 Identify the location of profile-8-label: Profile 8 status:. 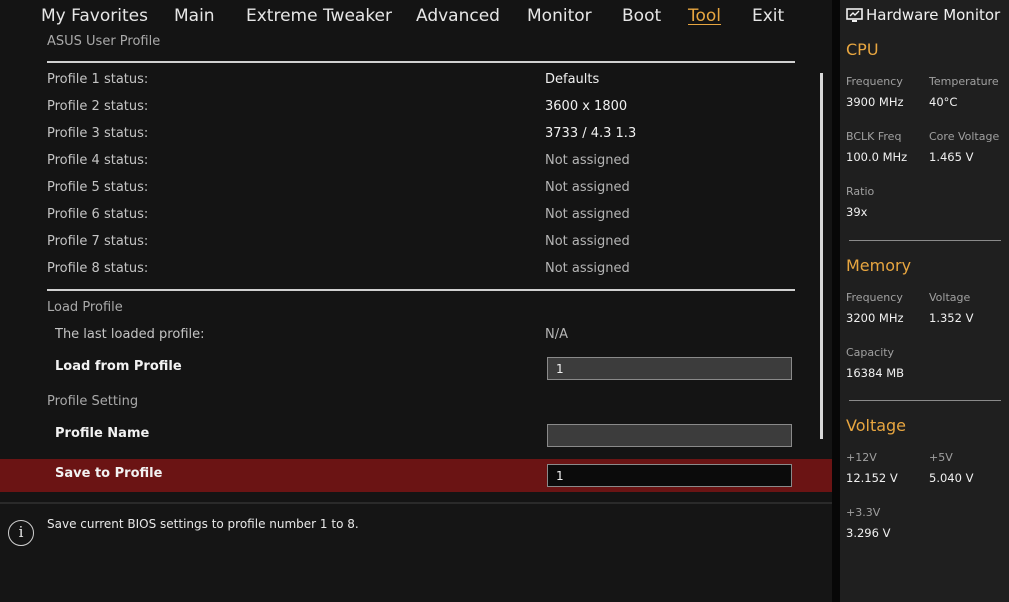
(98, 268).